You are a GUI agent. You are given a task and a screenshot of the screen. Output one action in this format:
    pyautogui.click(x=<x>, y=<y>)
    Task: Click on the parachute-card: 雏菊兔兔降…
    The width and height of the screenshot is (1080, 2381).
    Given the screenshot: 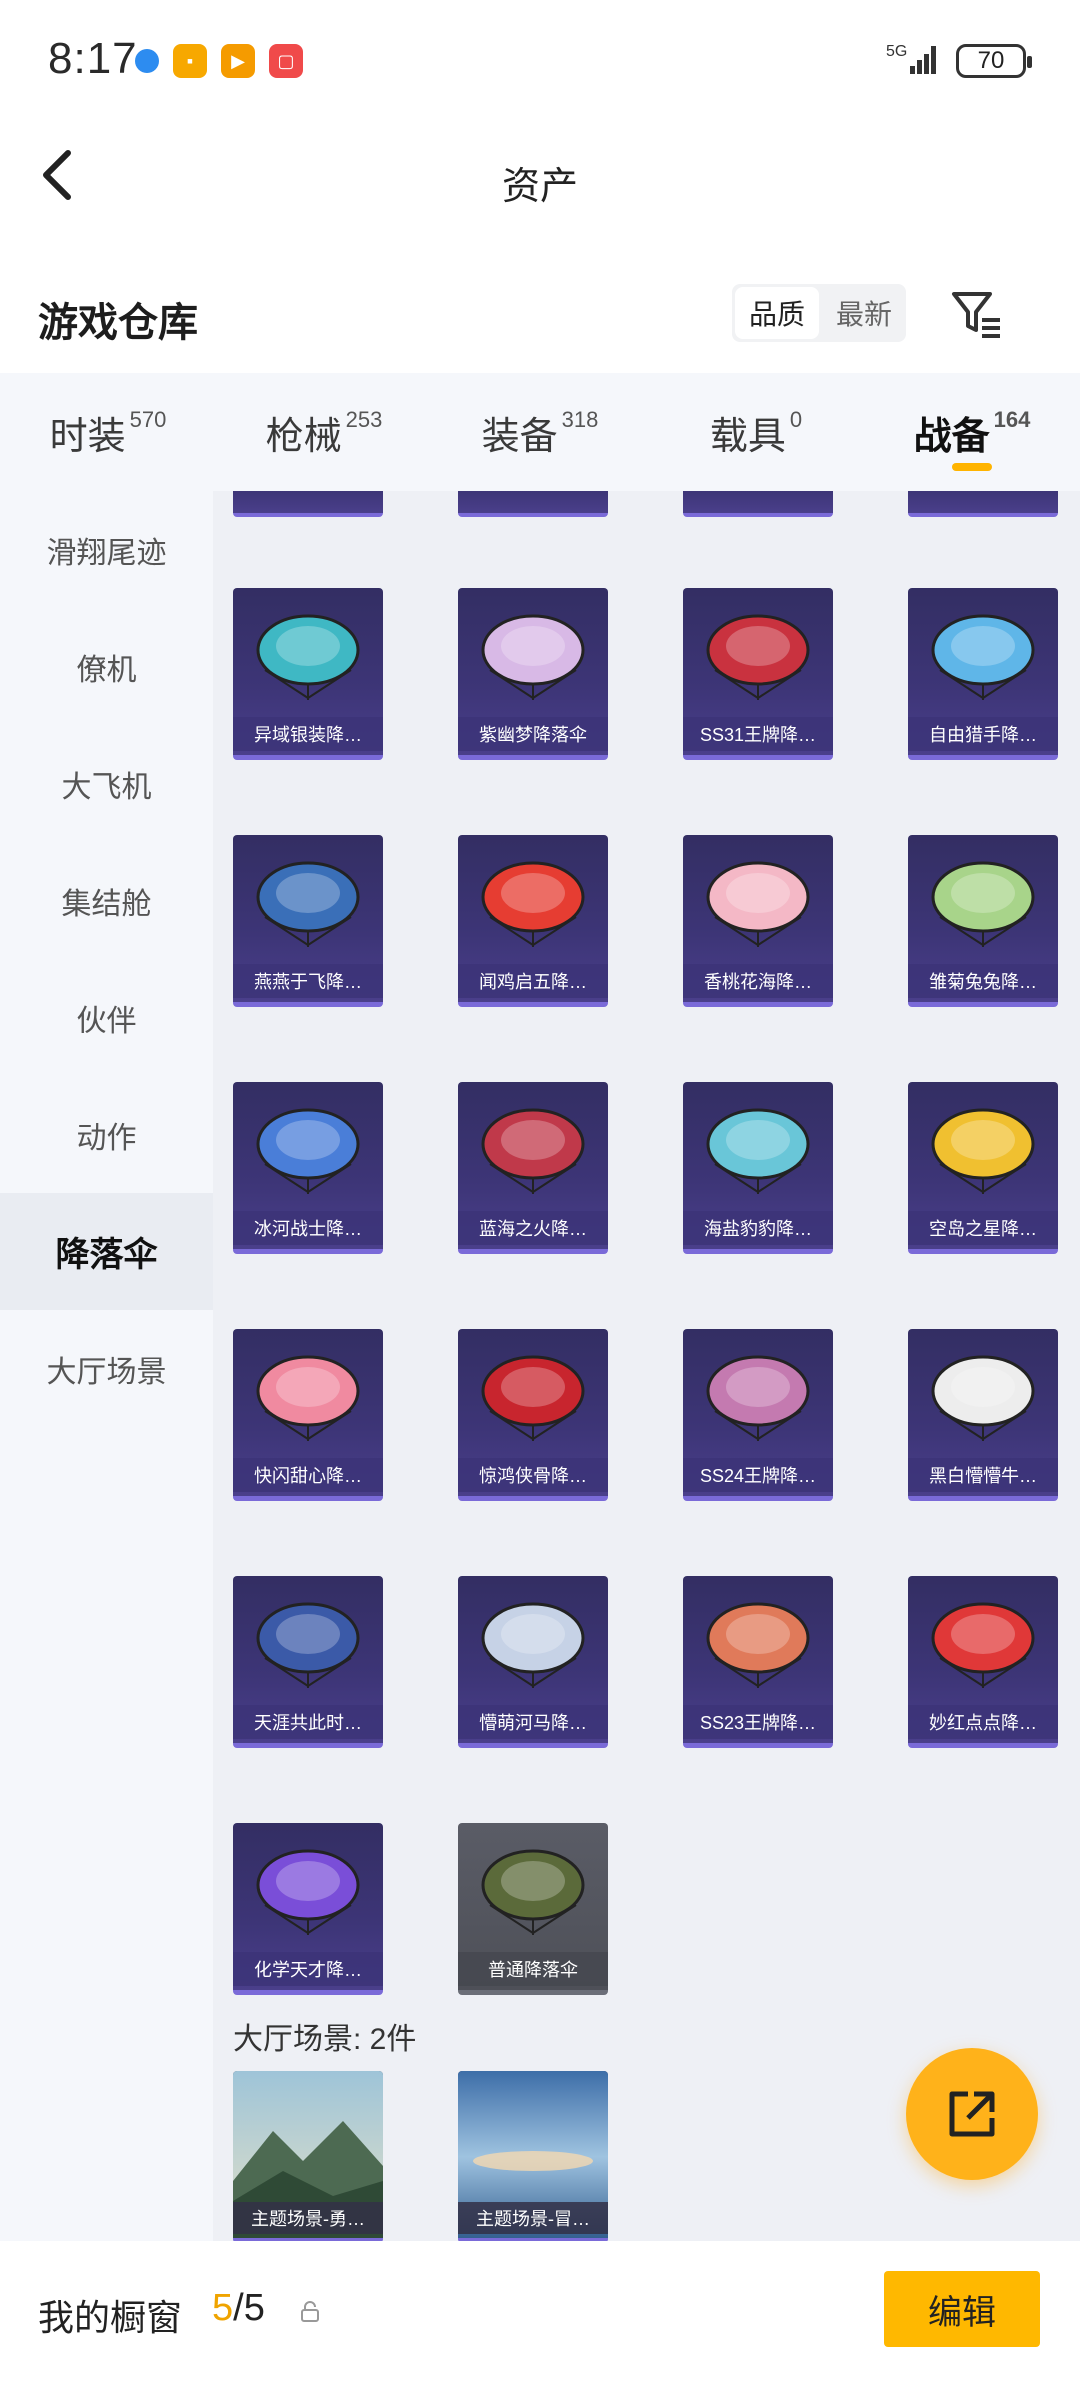 What is the action you would take?
    pyautogui.click(x=983, y=921)
    